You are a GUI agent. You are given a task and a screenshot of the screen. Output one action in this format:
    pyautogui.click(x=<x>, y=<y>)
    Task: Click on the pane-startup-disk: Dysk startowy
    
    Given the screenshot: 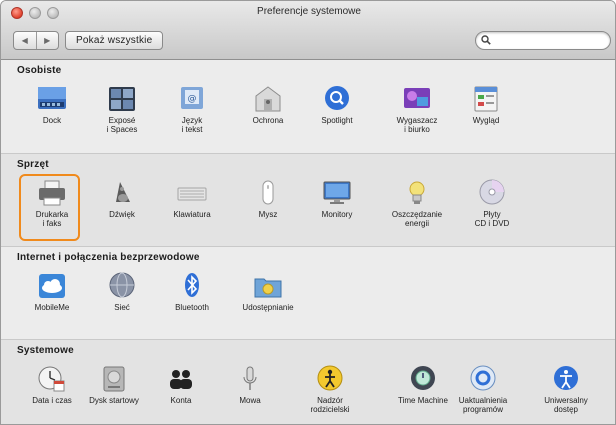 What is the action you would take?
    pyautogui.click(x=114, y=393)
    